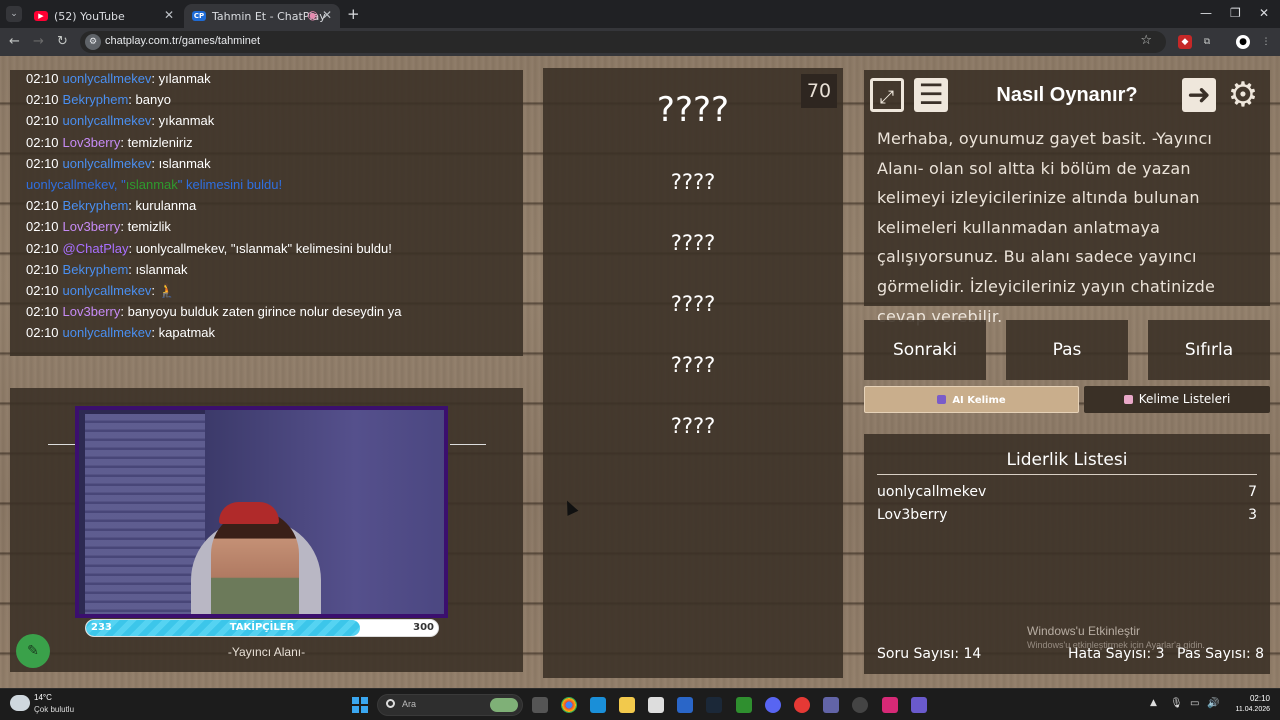 This screenshot has width=1280, height=720. I want to click on leaderboard-row: Lov3berry 3, so click(1067, 518).